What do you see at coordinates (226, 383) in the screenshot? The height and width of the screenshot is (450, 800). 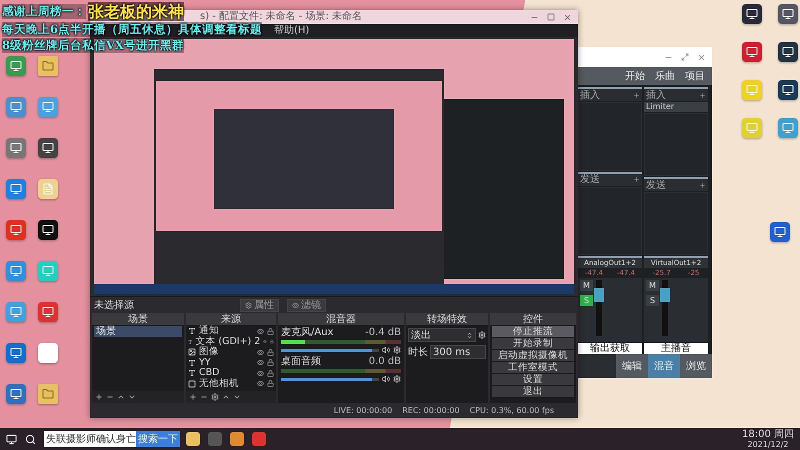 I see `source-item: 无他相机` at bounding box center [226, 383].